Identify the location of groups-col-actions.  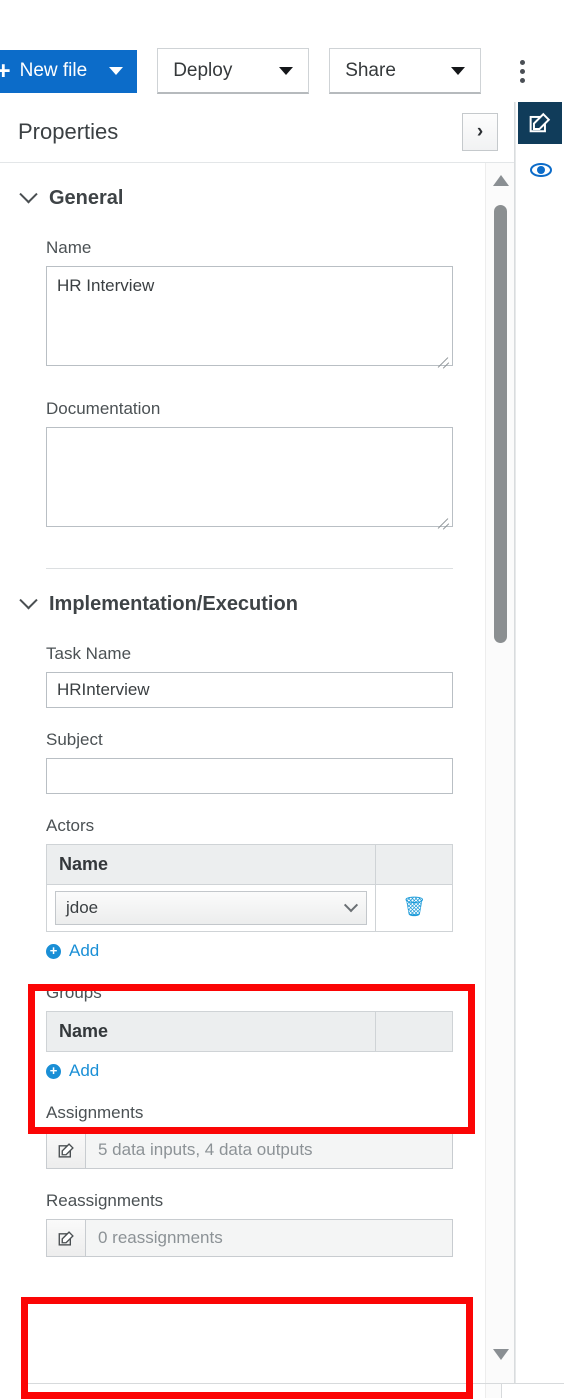
(414, 1031).